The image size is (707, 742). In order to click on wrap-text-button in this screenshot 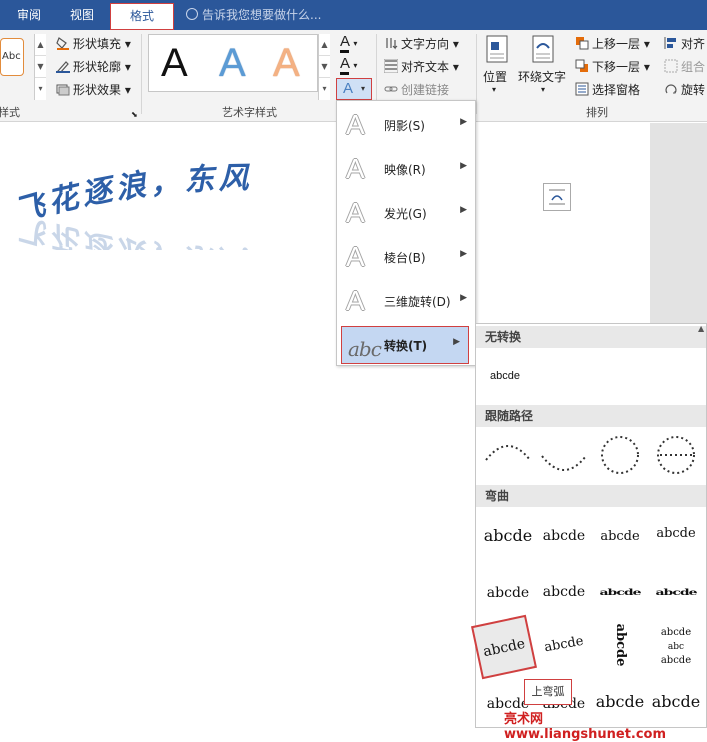, I will do `click(543, 50)`.